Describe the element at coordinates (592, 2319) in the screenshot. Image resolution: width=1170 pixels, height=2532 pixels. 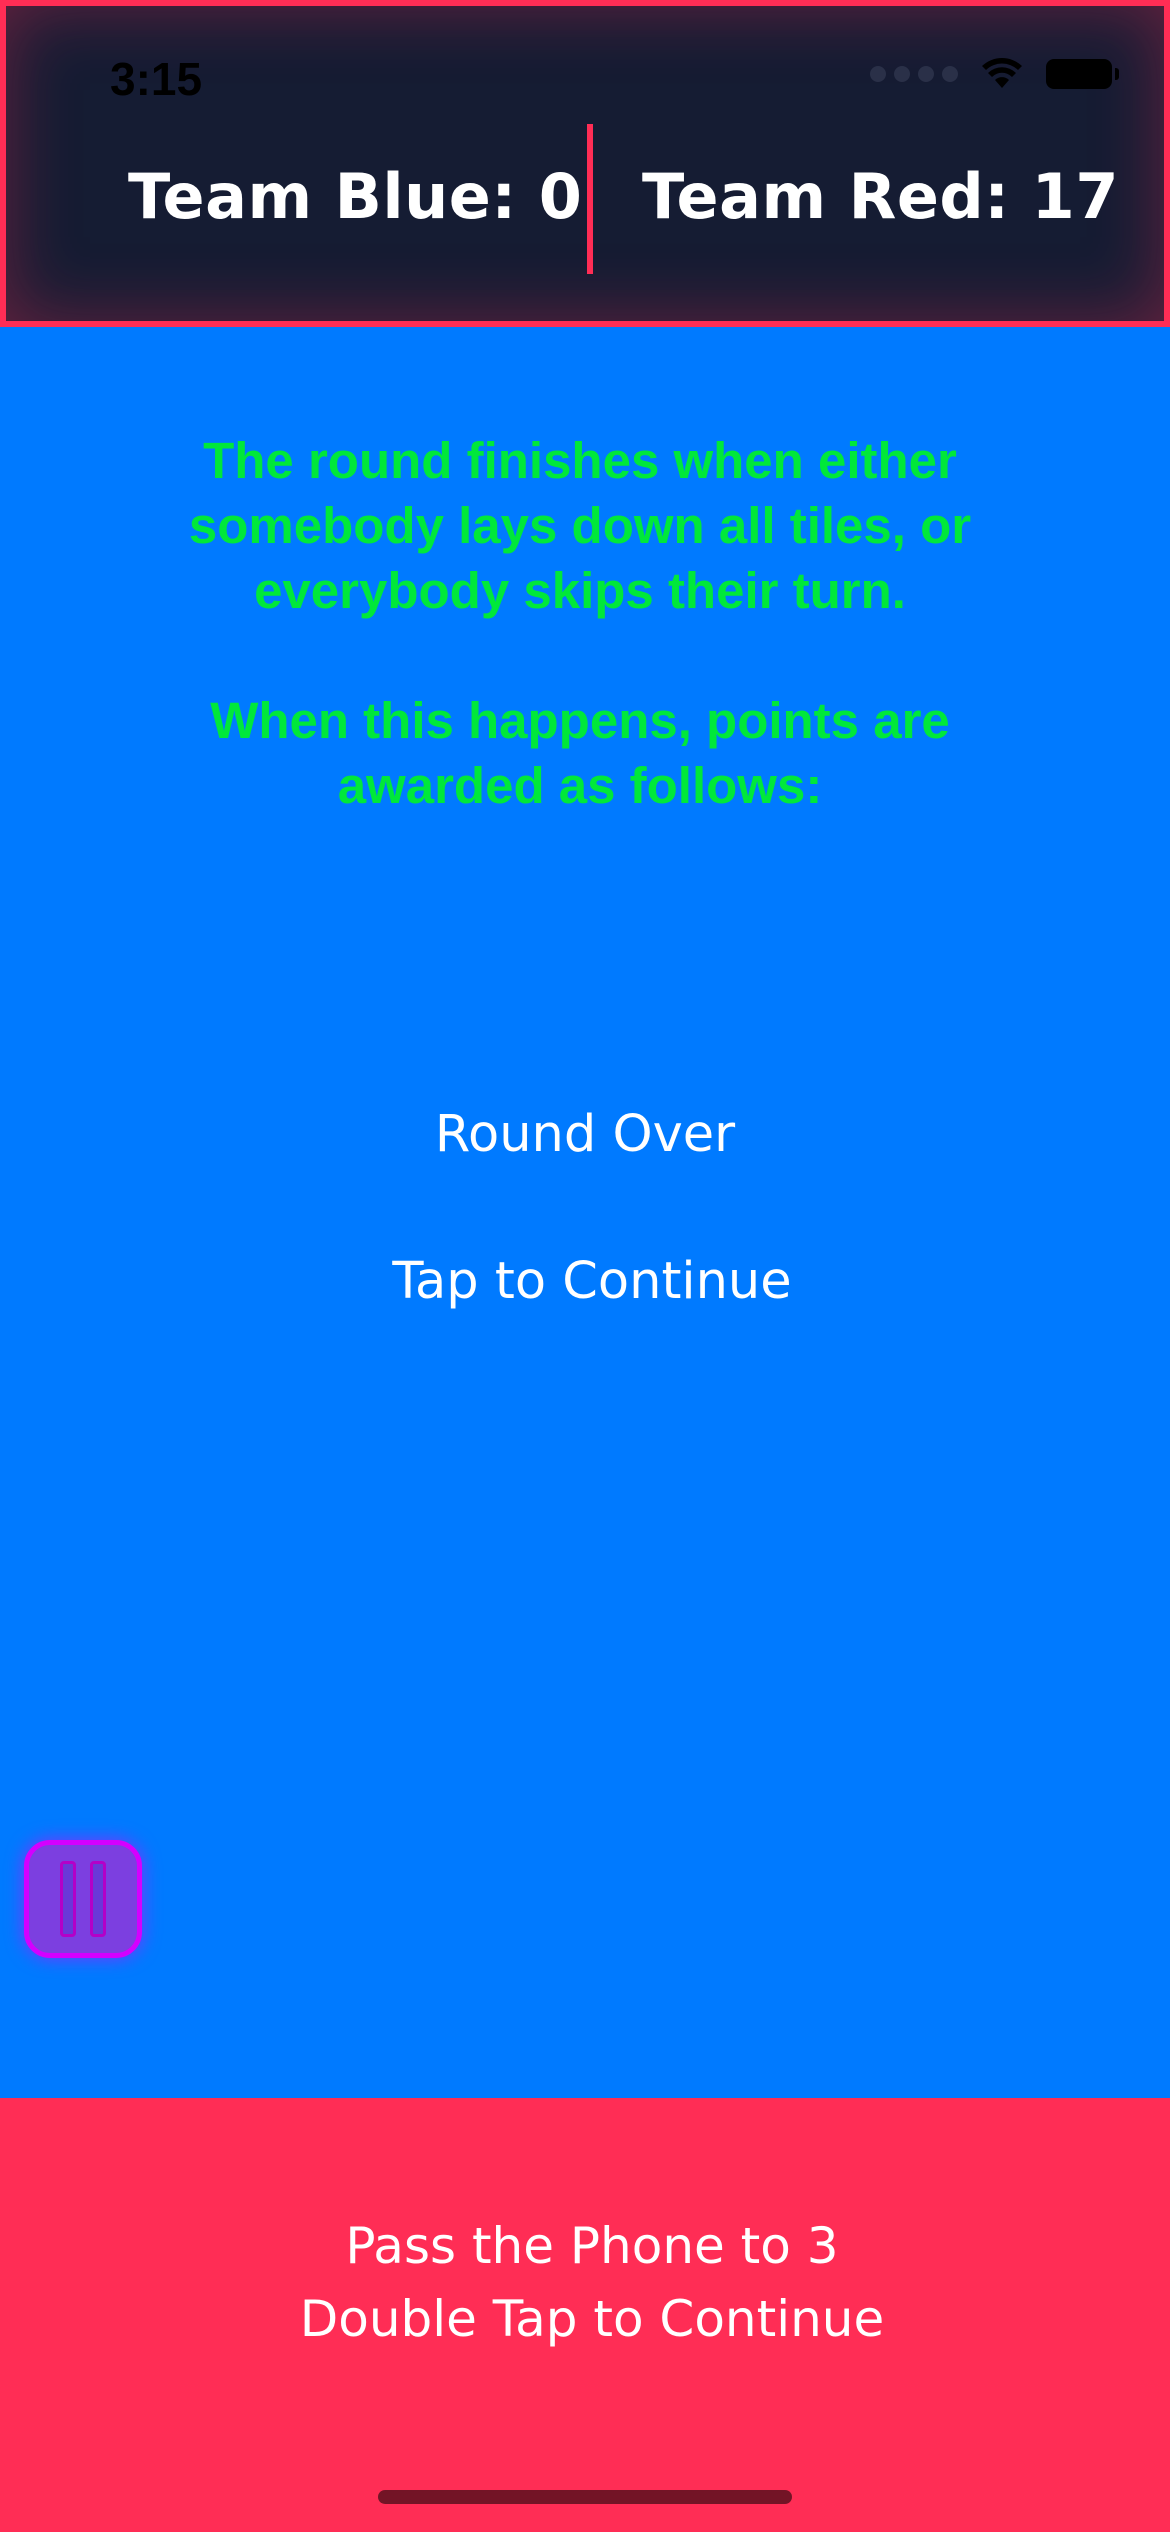
I see `double-tap-label: Double Tap to Continue` at that location.